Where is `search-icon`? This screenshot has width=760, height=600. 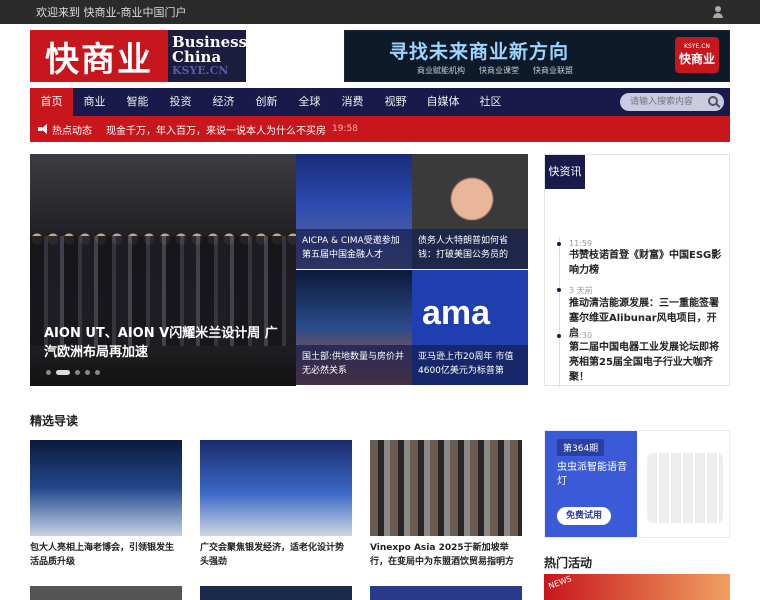 search-icon is located at coordinates (713, 101).